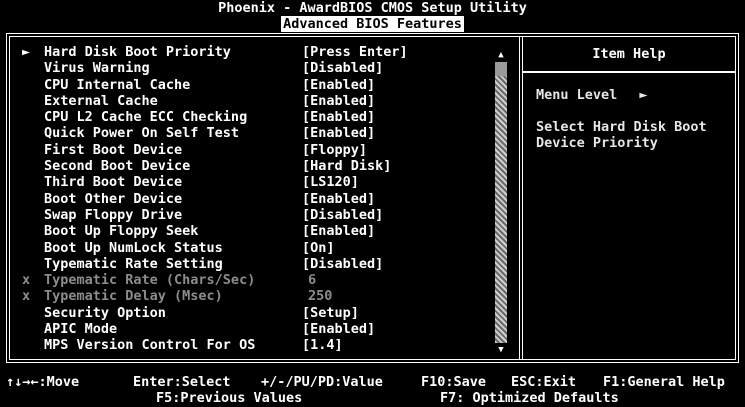  What do you see at coordinates (182, 382) in the screenshot?
I see `key-hint-select: Enter:Select` at bounding box center [182, 382].